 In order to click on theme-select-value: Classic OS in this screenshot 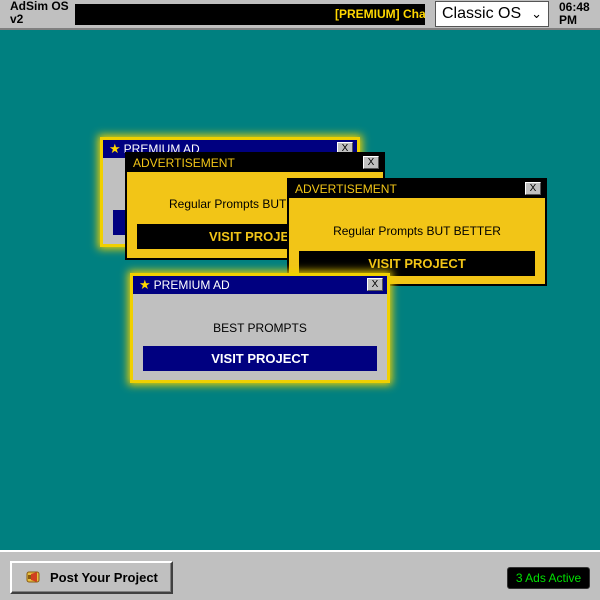, I will do `click(482, 13)`.